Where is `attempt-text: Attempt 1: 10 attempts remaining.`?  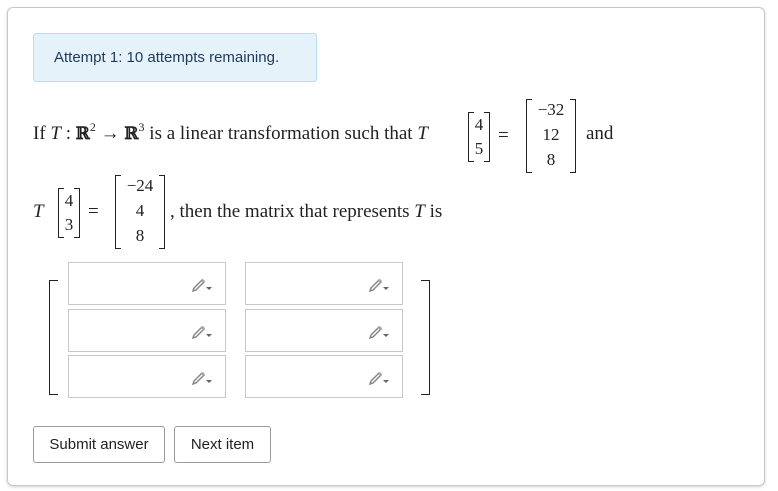
attempt-text: Attempt 1: 10 attempts remaining. is located at coordinates (167, 57).